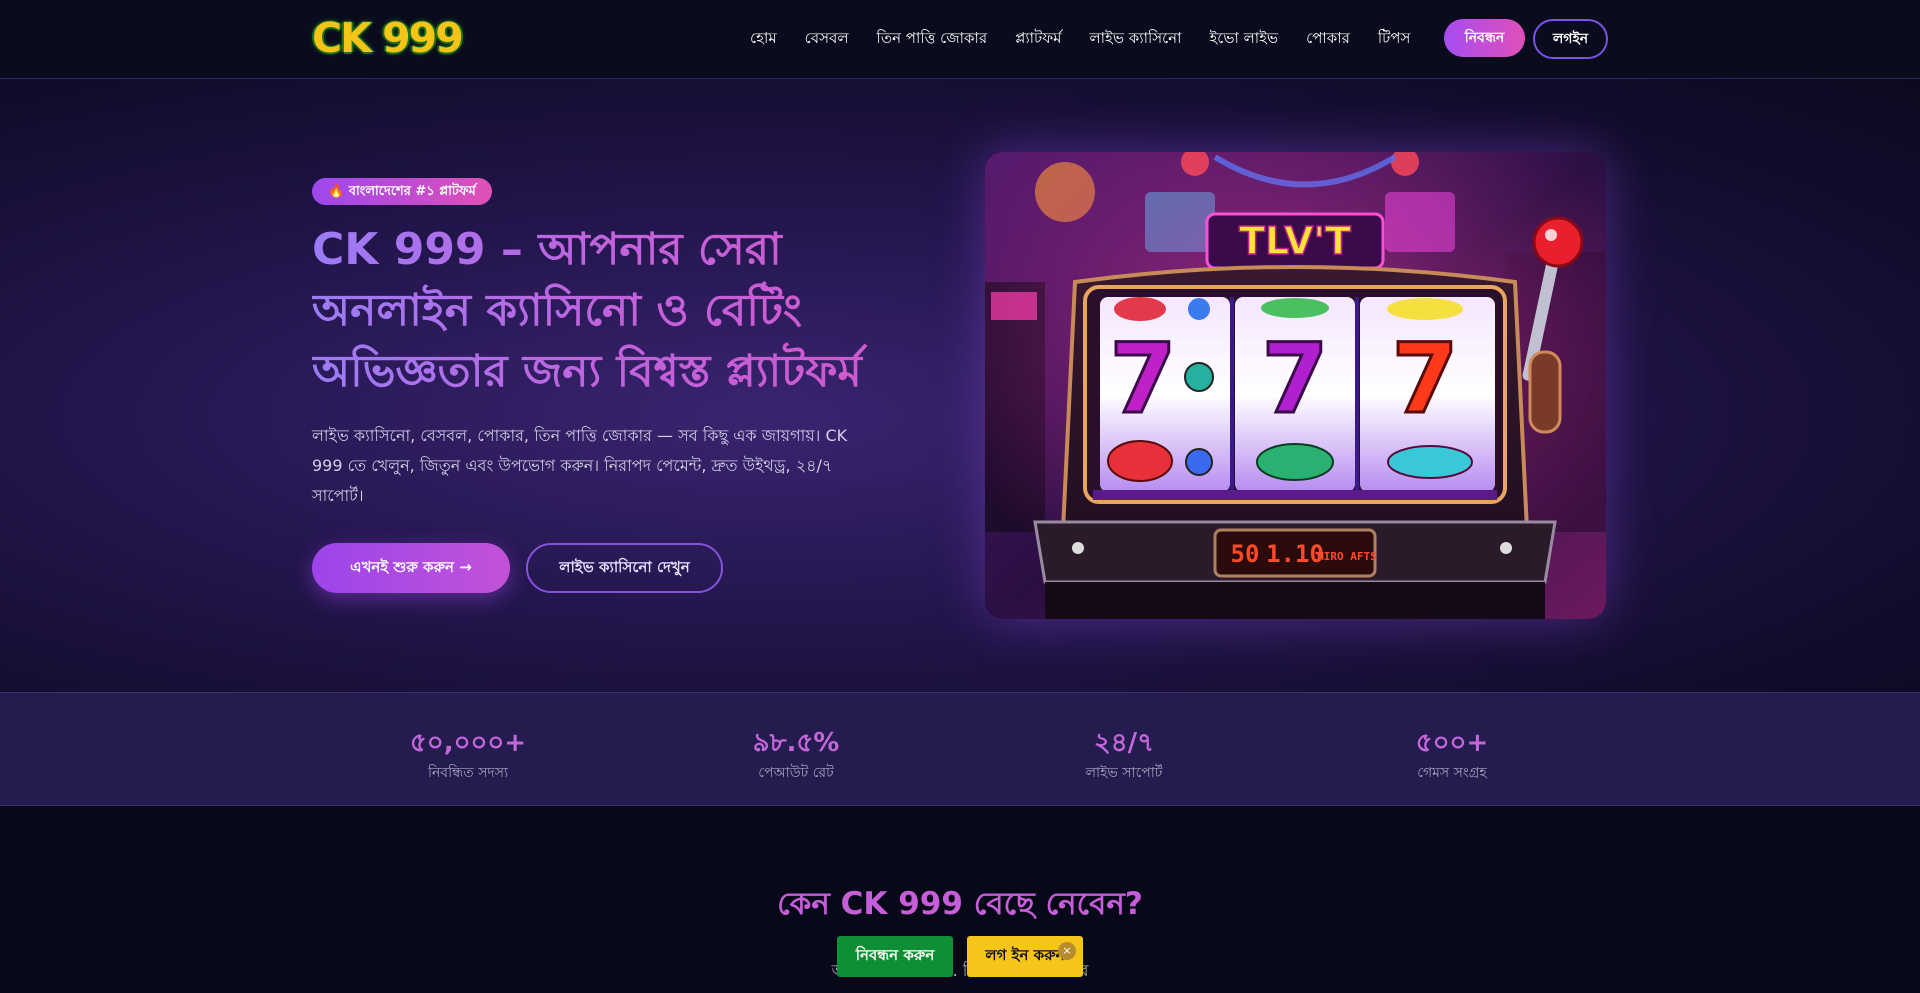  I want to click on machine-display-bet: 1.10, so click(1295, 554).